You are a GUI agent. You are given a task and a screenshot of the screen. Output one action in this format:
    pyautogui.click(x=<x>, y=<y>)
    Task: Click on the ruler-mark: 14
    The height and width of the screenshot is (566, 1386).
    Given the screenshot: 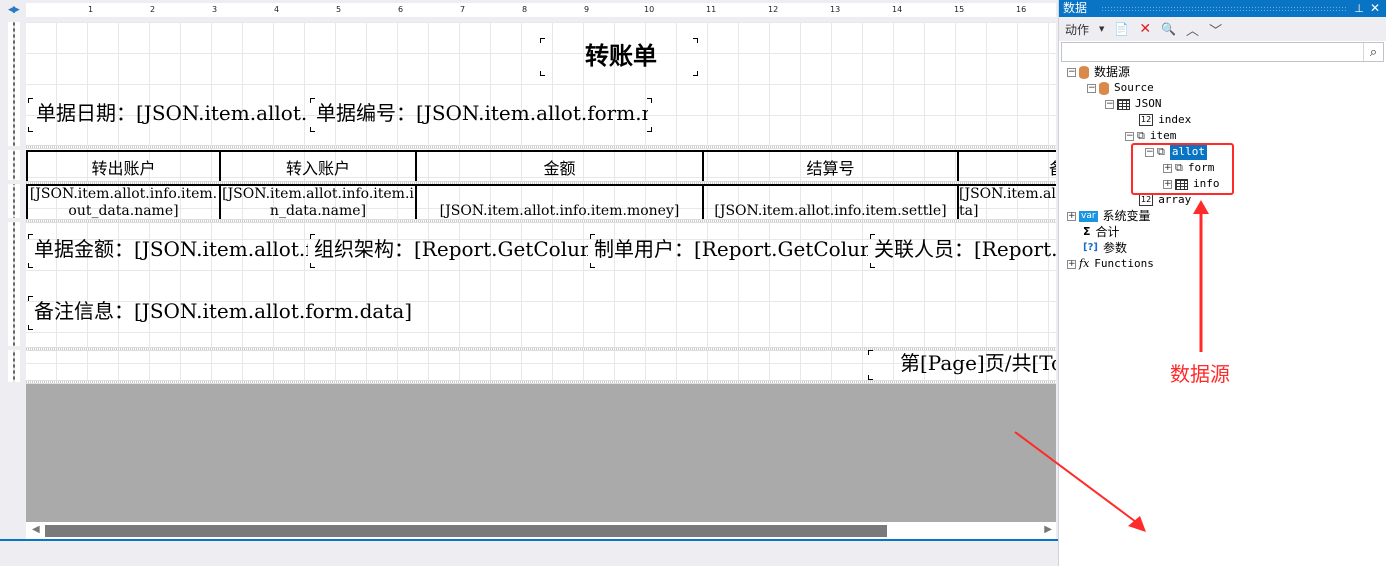 What is the action you would take?
    pyautogui.click(x=897, y=10)
    